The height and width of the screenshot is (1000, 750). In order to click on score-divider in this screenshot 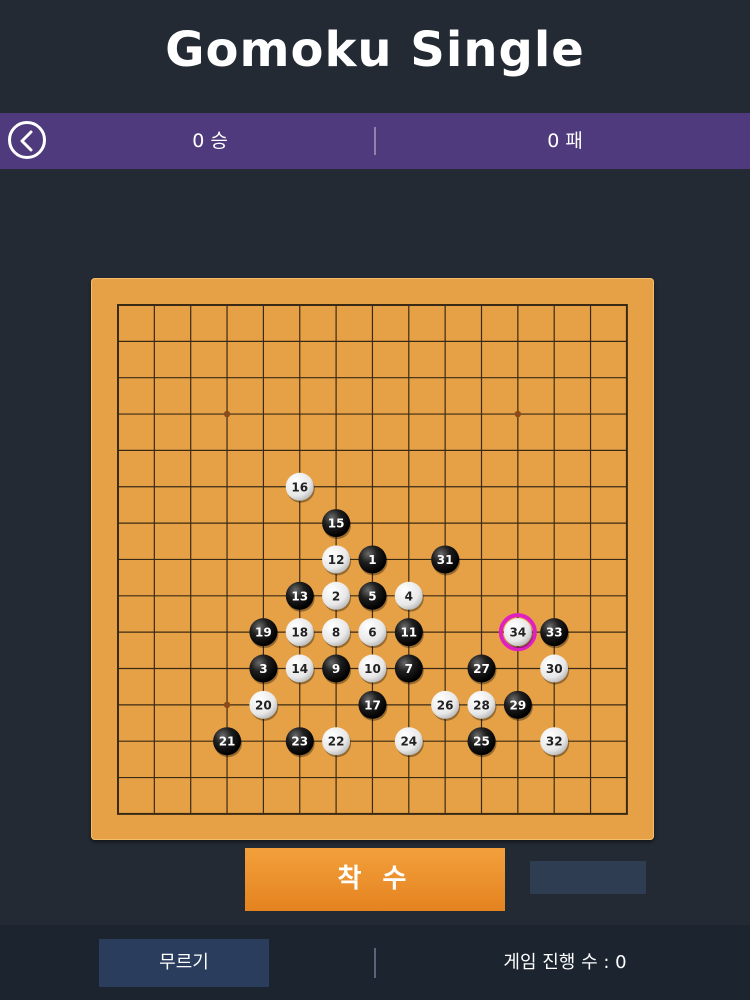, I will do `click(375, 141)`.